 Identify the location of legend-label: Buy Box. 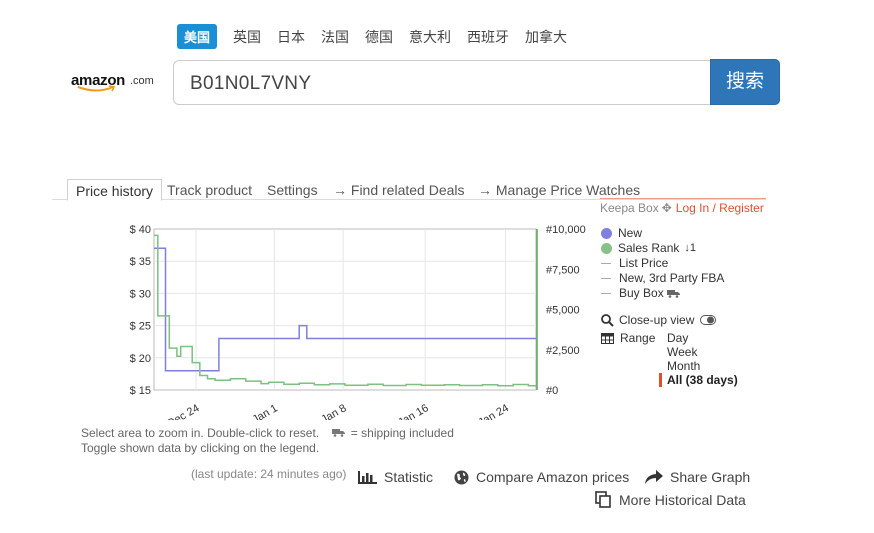
(641, 293).